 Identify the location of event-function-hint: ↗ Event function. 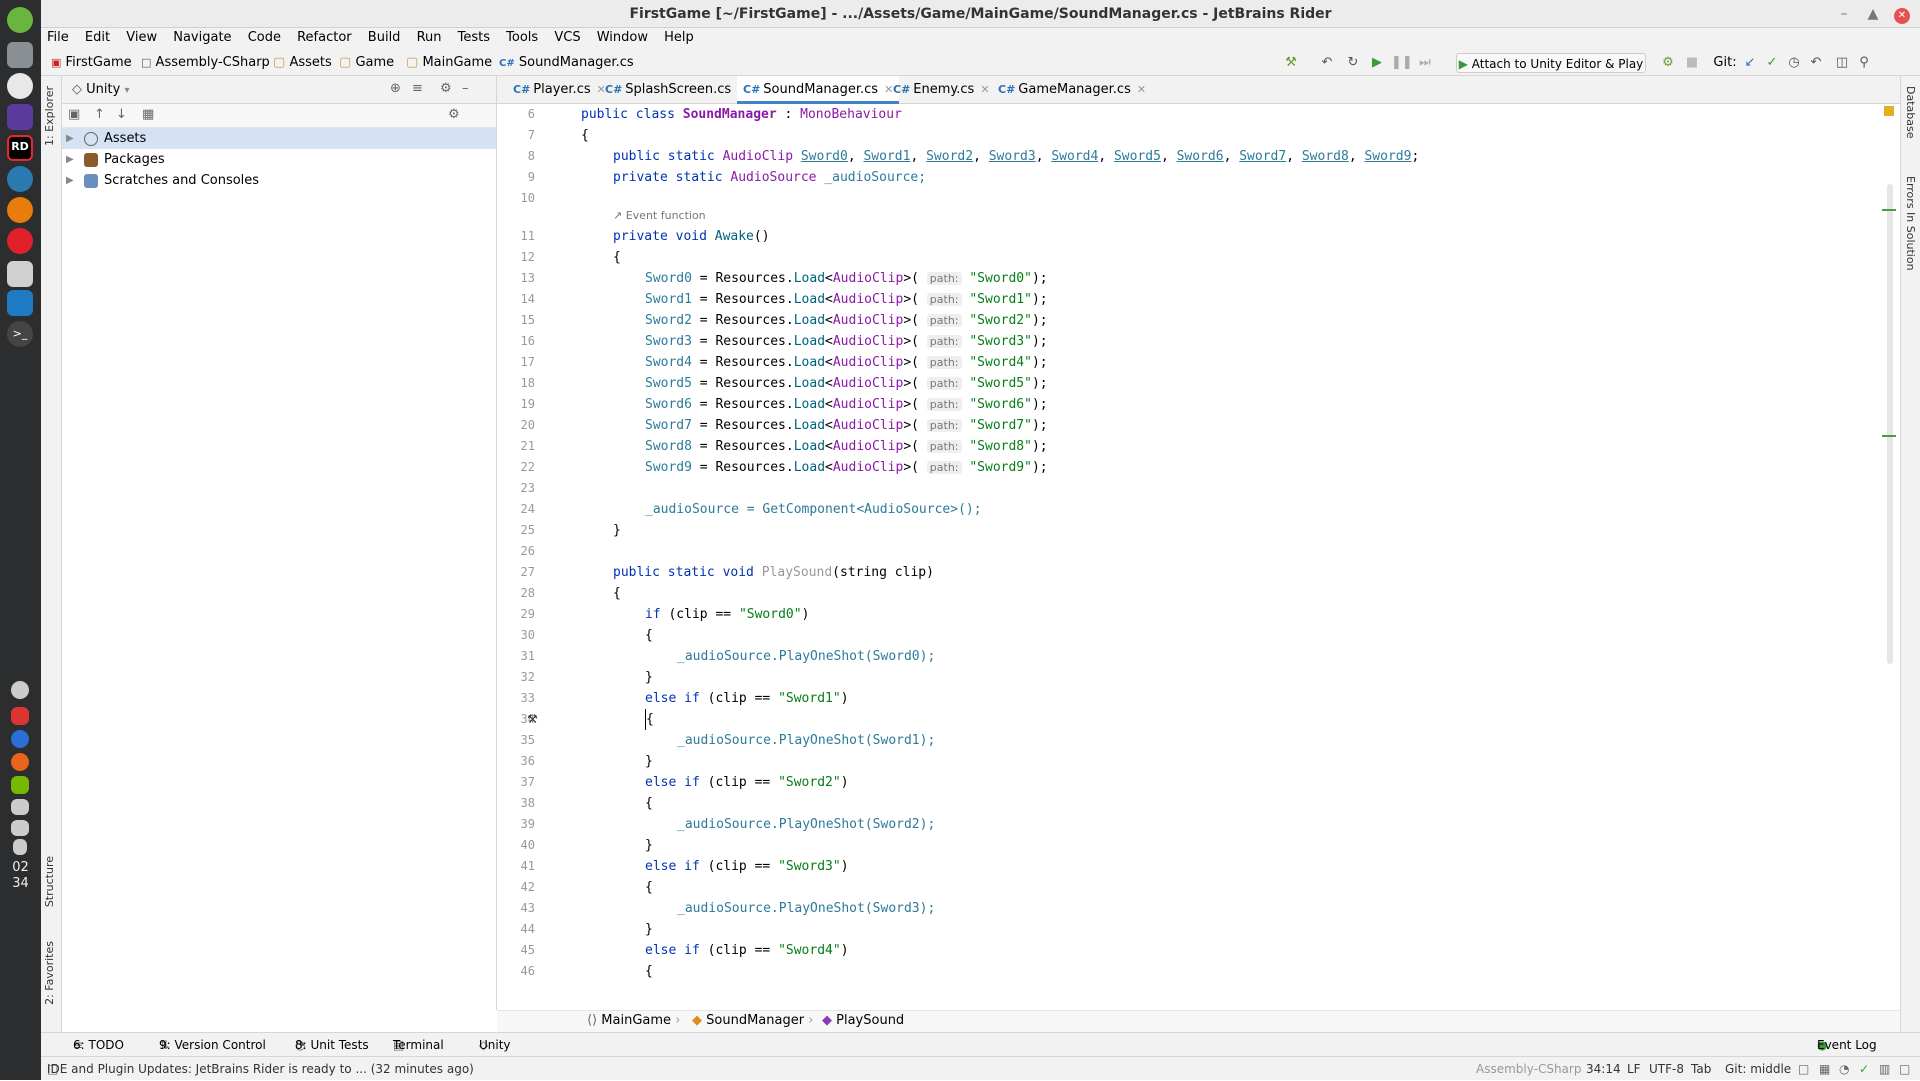
(659, 215).